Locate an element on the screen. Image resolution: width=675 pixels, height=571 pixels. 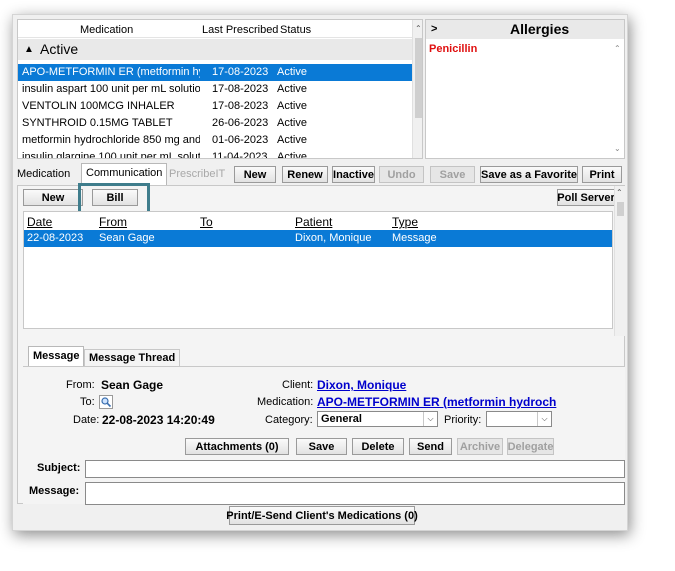
send-button: Send is located at coordinates (430, 446).